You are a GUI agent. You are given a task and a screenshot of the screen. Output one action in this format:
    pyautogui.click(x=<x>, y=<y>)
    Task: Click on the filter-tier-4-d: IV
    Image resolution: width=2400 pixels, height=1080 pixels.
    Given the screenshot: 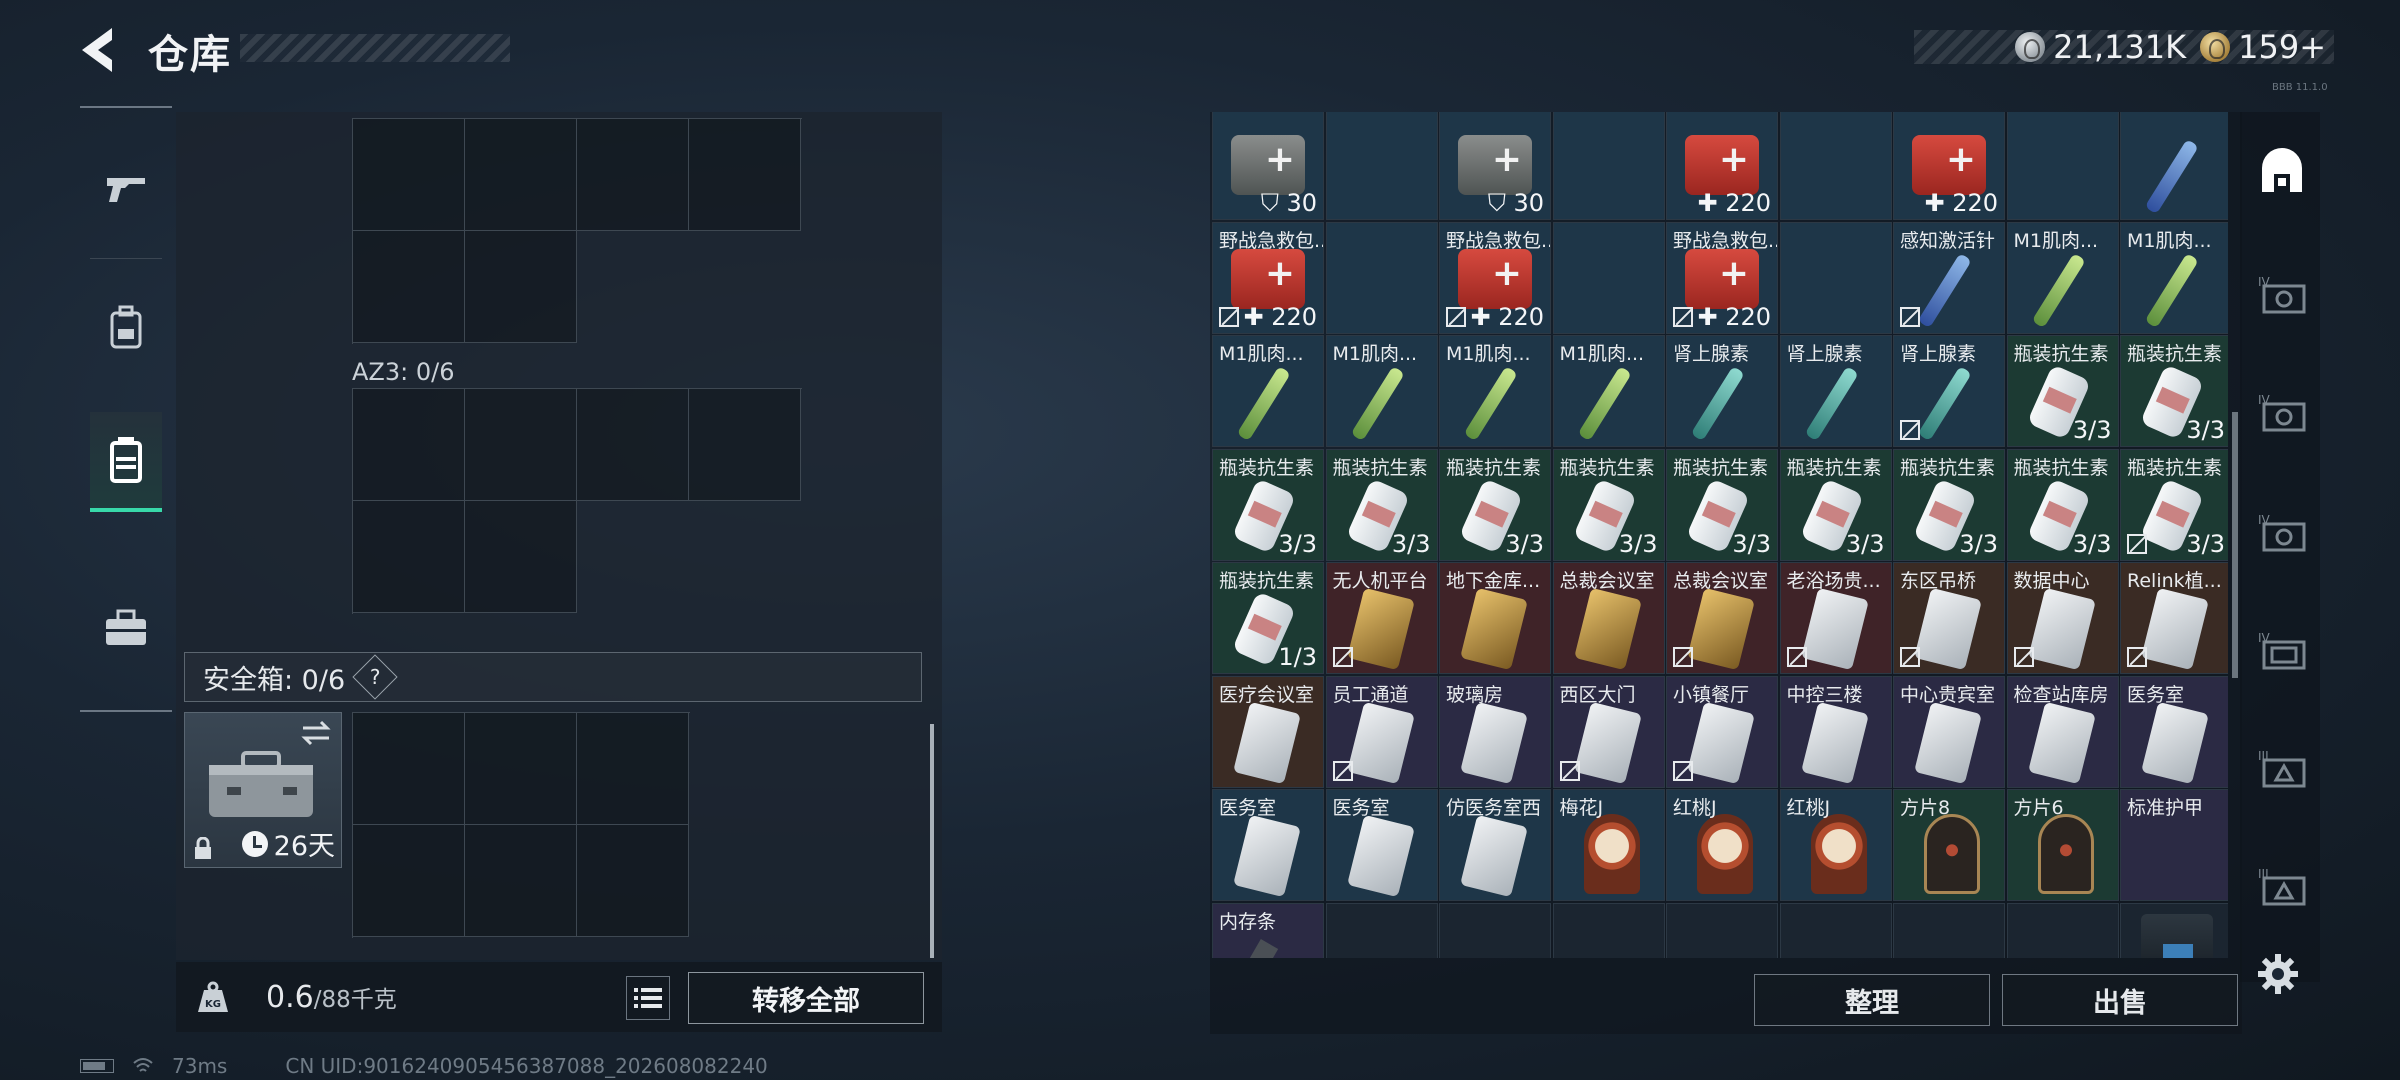 What is the action you would take?
    pyautogui.click(x=2282, y=652)
    